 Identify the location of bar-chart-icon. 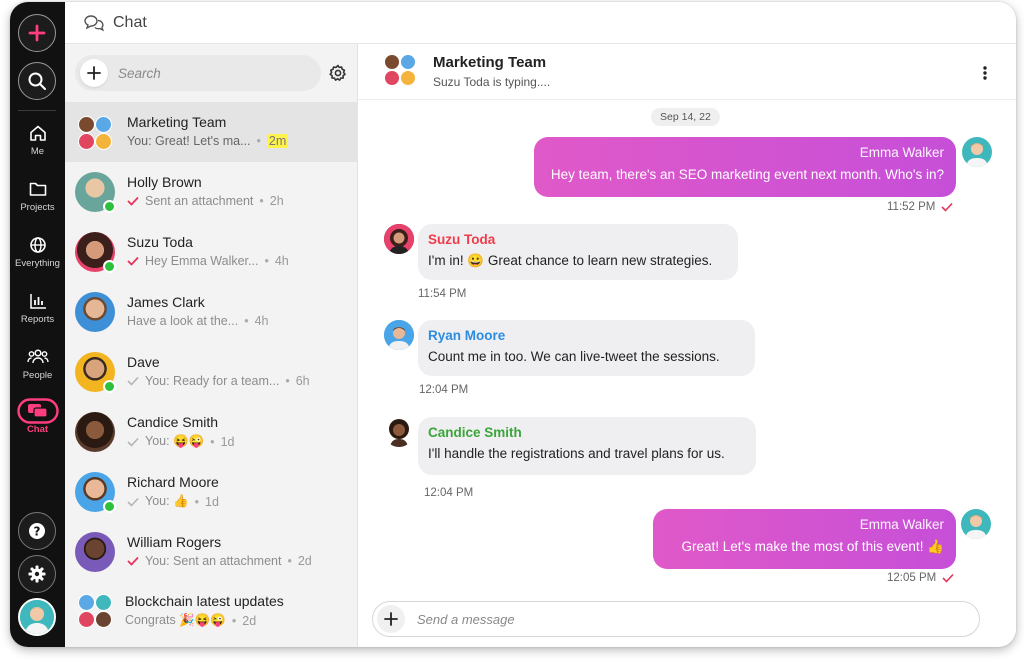
(38, 301).